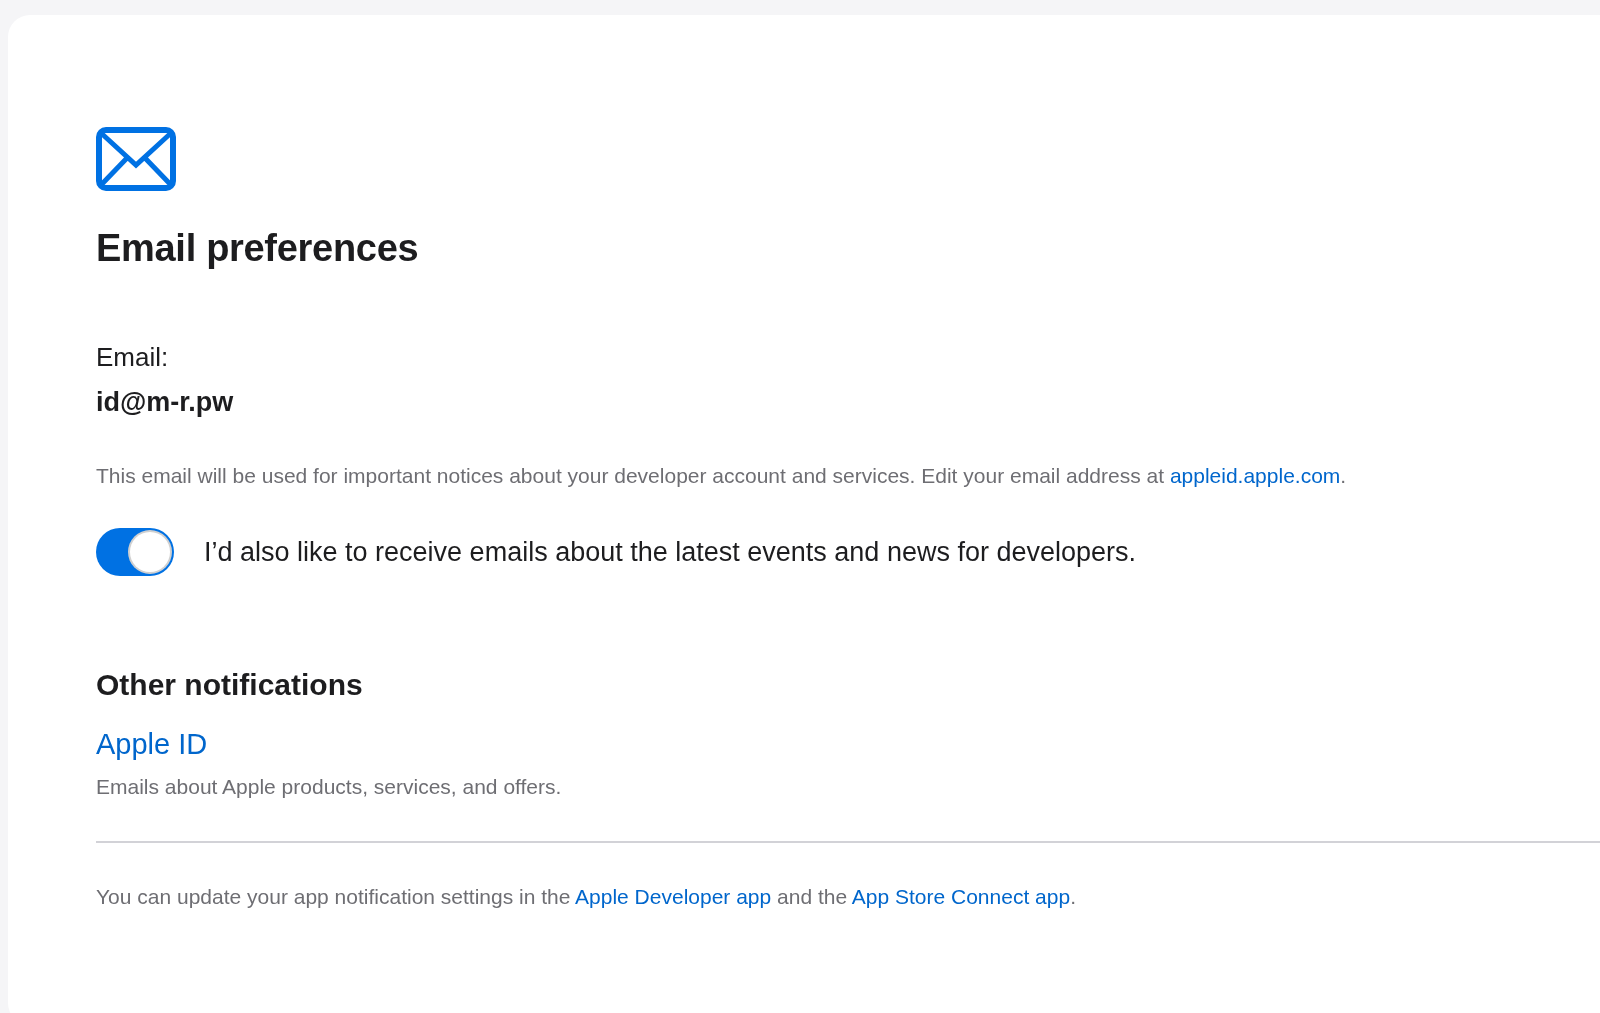 The width and height of the screenshot is (1600, 1013). I want to click on apple-id-link: Apple ID, so click(152, 744).